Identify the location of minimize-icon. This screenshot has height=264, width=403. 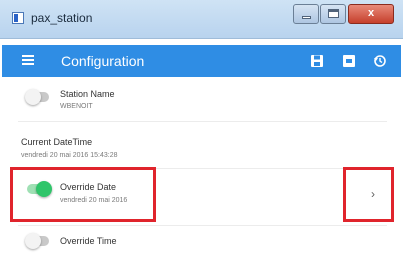
(306, 17).